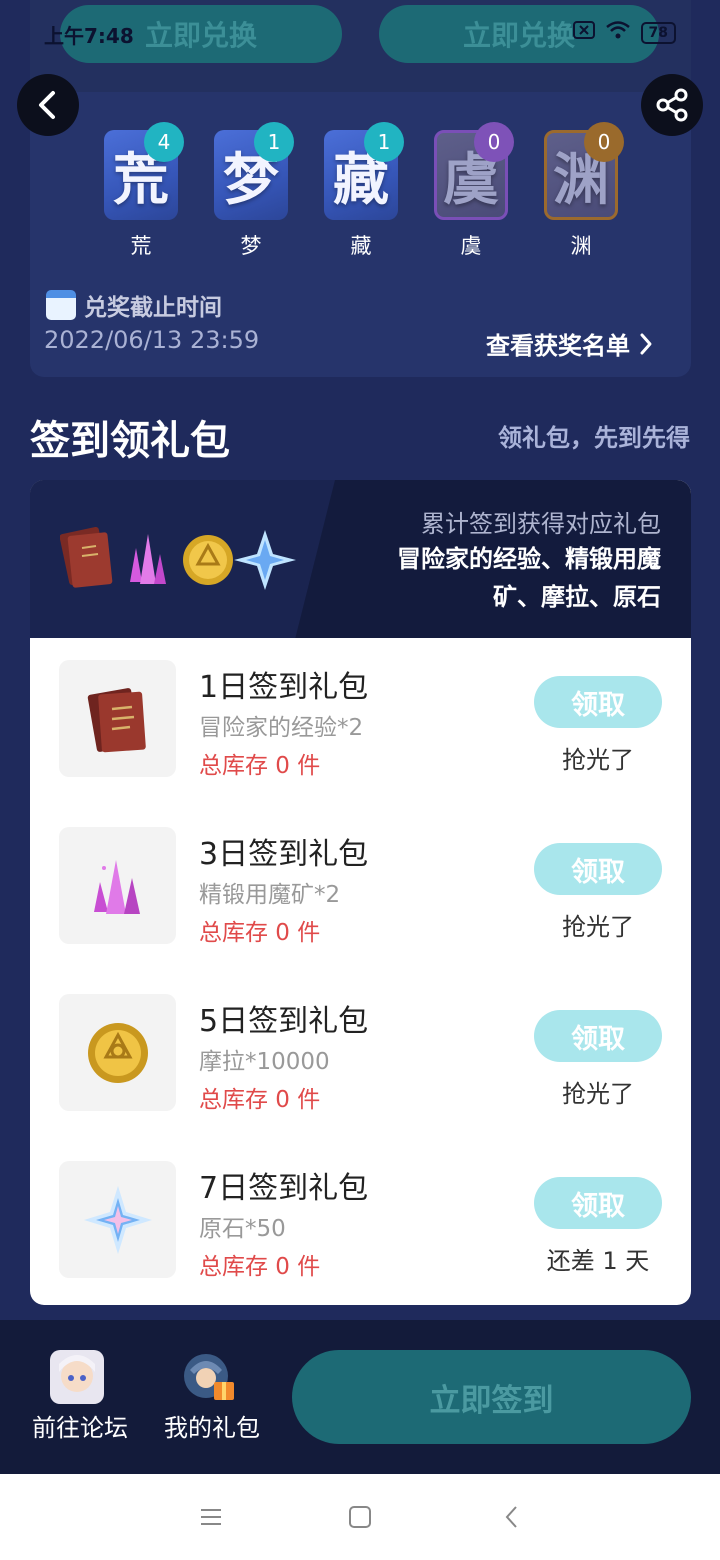 The height and width of the screenshot is (1560, 720). I want to click on notification-off-icon, so click(583, 32).